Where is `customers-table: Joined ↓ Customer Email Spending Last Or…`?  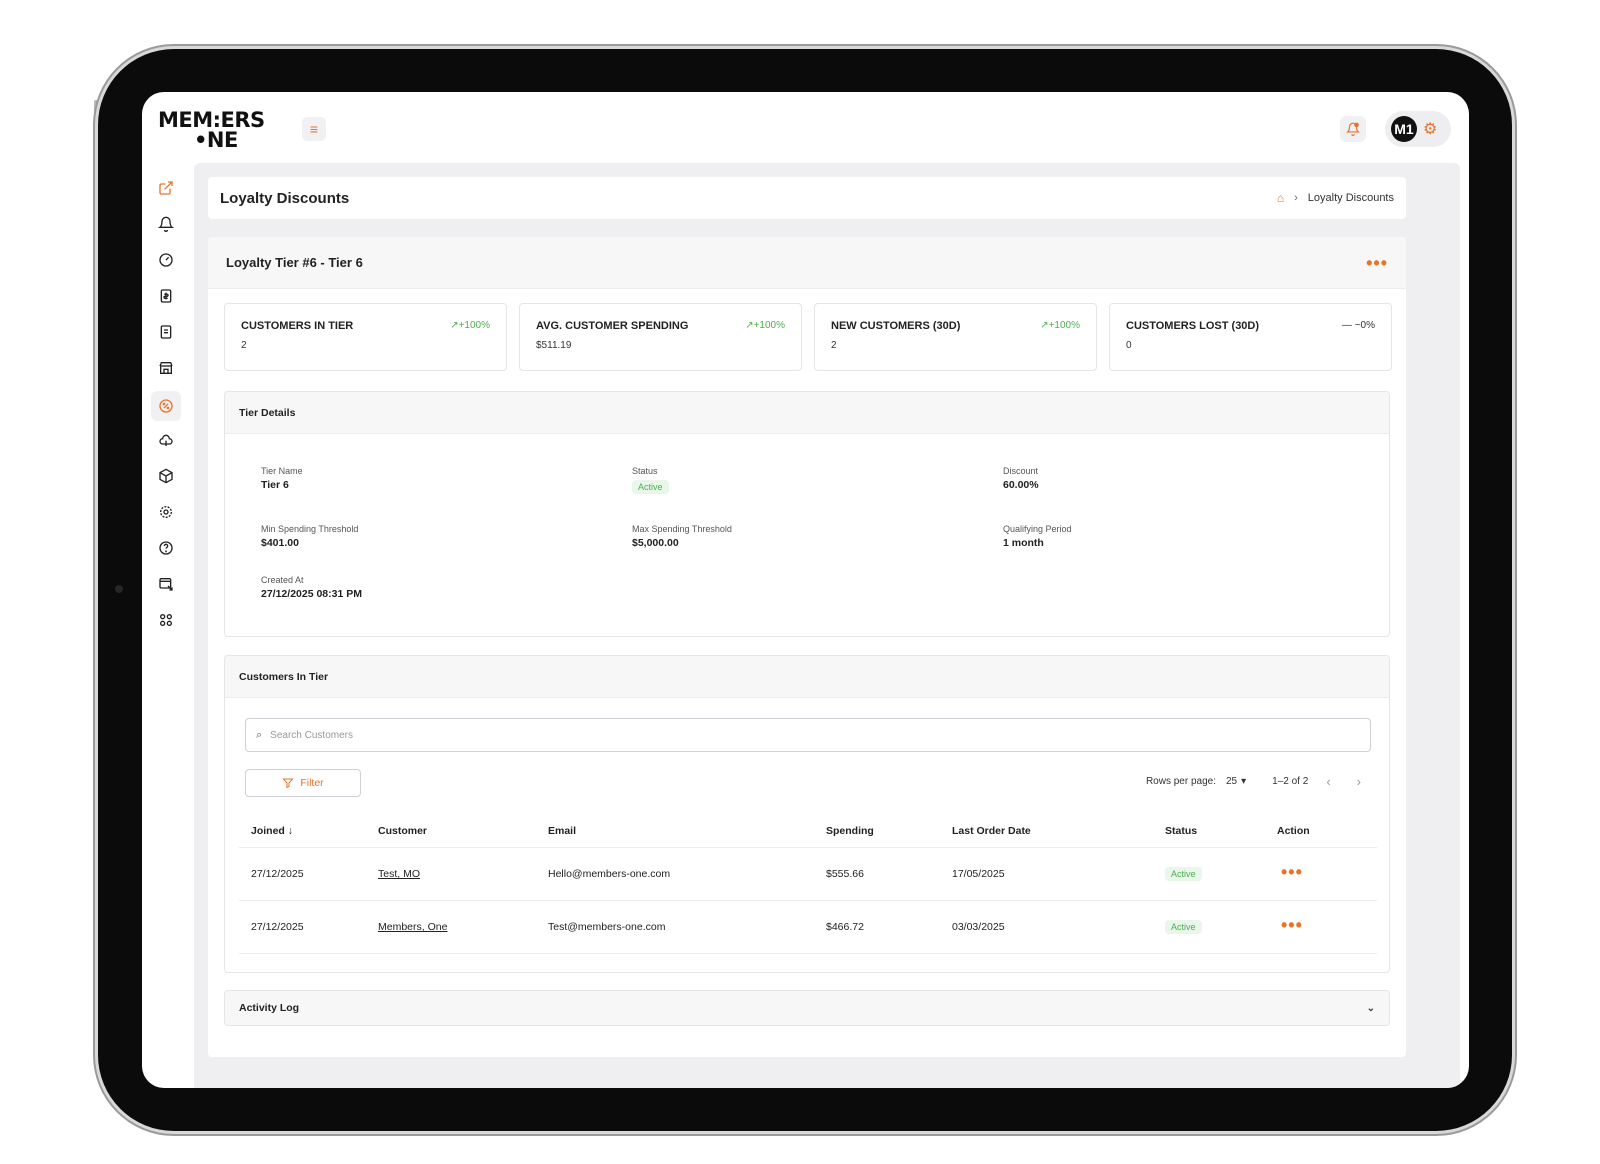
customers-table: Joined ↓ Customer Email Spending Last Or… is located at coordinates (808, 884).